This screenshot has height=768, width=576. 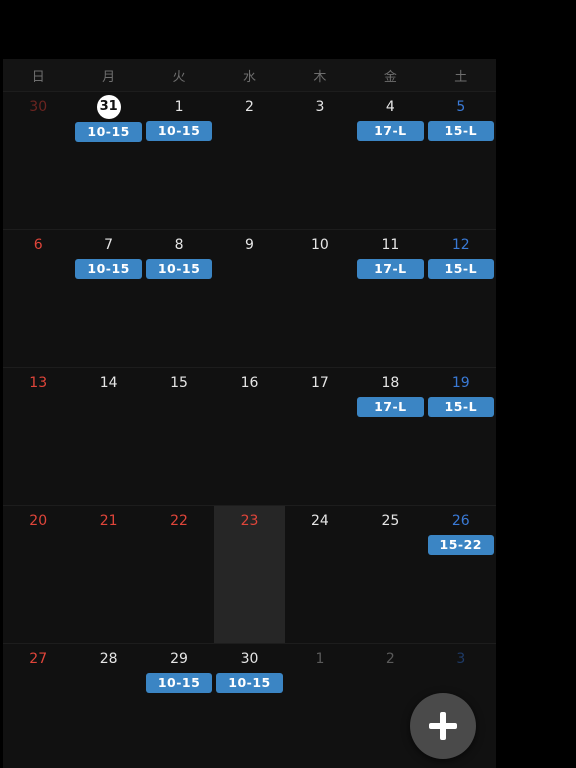 I want to click on date-number: 26, so click(x=460, y=521).